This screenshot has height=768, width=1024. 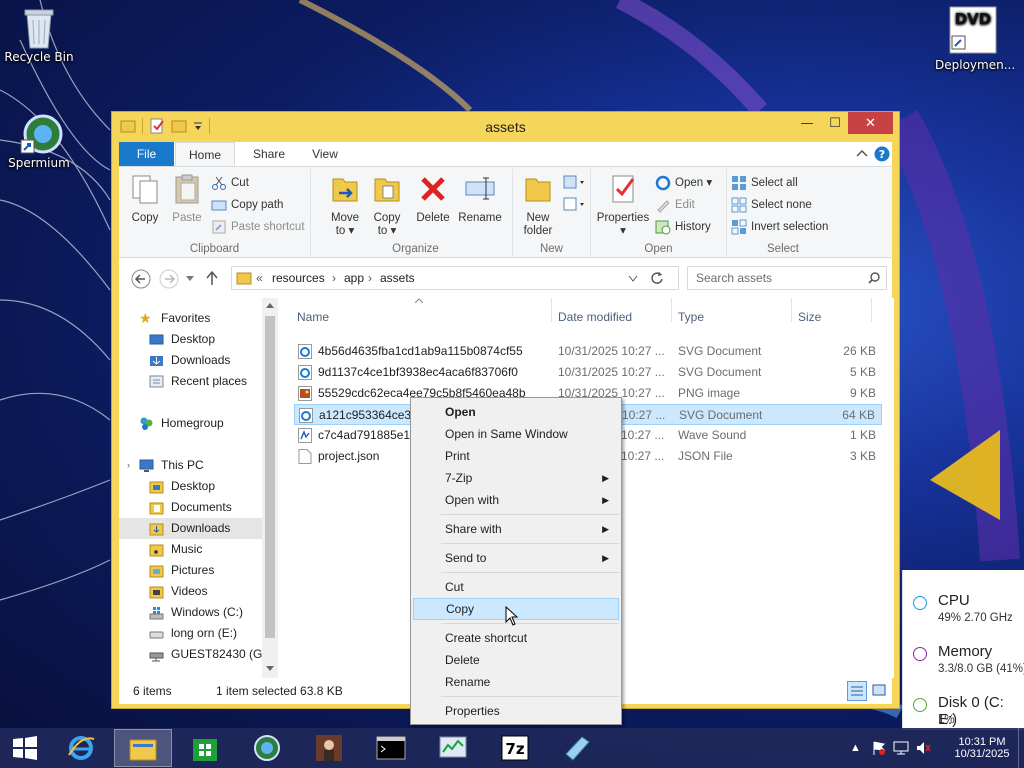 I want to click on nav-fav-desktop: Desktop, so click(x=190, y=339).